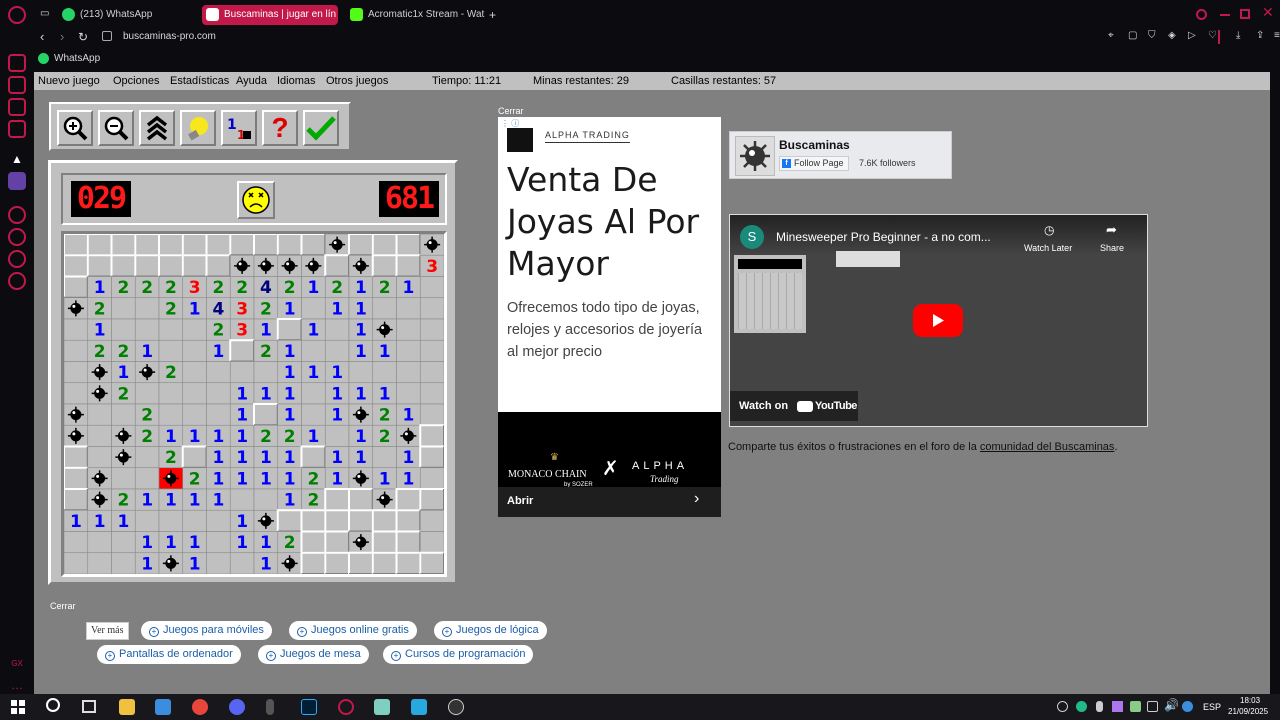 This screenshot has width=1280, height=720. What do you see at coordinates (609, 502) in the screenshot?
I see `ad-cta-bar: Abrir ›` at bounding box center [609, 502].